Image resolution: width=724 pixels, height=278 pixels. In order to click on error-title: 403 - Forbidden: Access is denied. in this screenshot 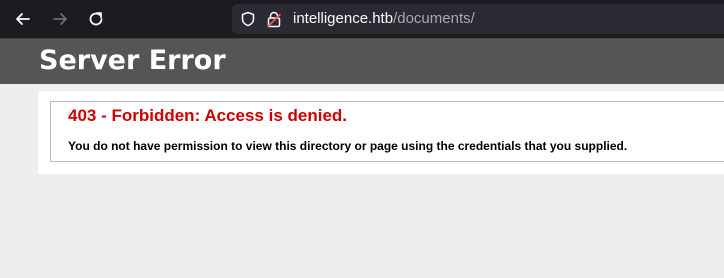, I will do `click(208, 115)`.